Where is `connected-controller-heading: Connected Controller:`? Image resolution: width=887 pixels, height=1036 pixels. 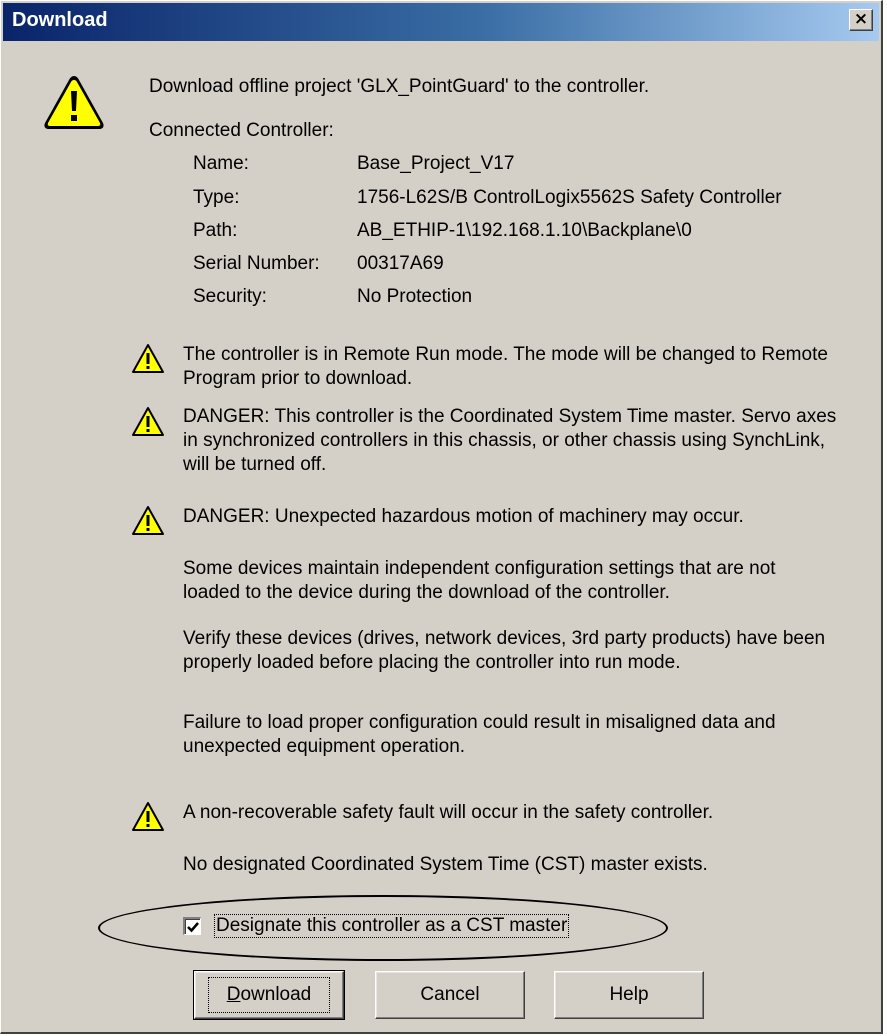 connected-controller-heading: Connected Controller: is located at coordinates (241, 130).